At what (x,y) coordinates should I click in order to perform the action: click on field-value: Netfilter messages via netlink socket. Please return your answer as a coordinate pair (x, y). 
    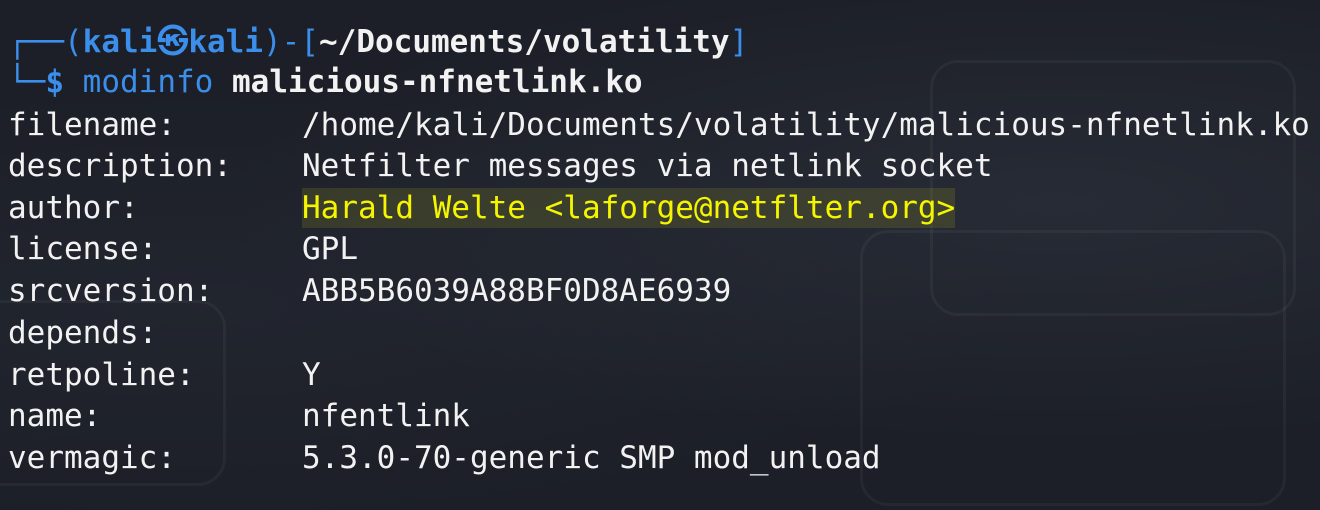
    Looking at the image, I should click on (647, 166).